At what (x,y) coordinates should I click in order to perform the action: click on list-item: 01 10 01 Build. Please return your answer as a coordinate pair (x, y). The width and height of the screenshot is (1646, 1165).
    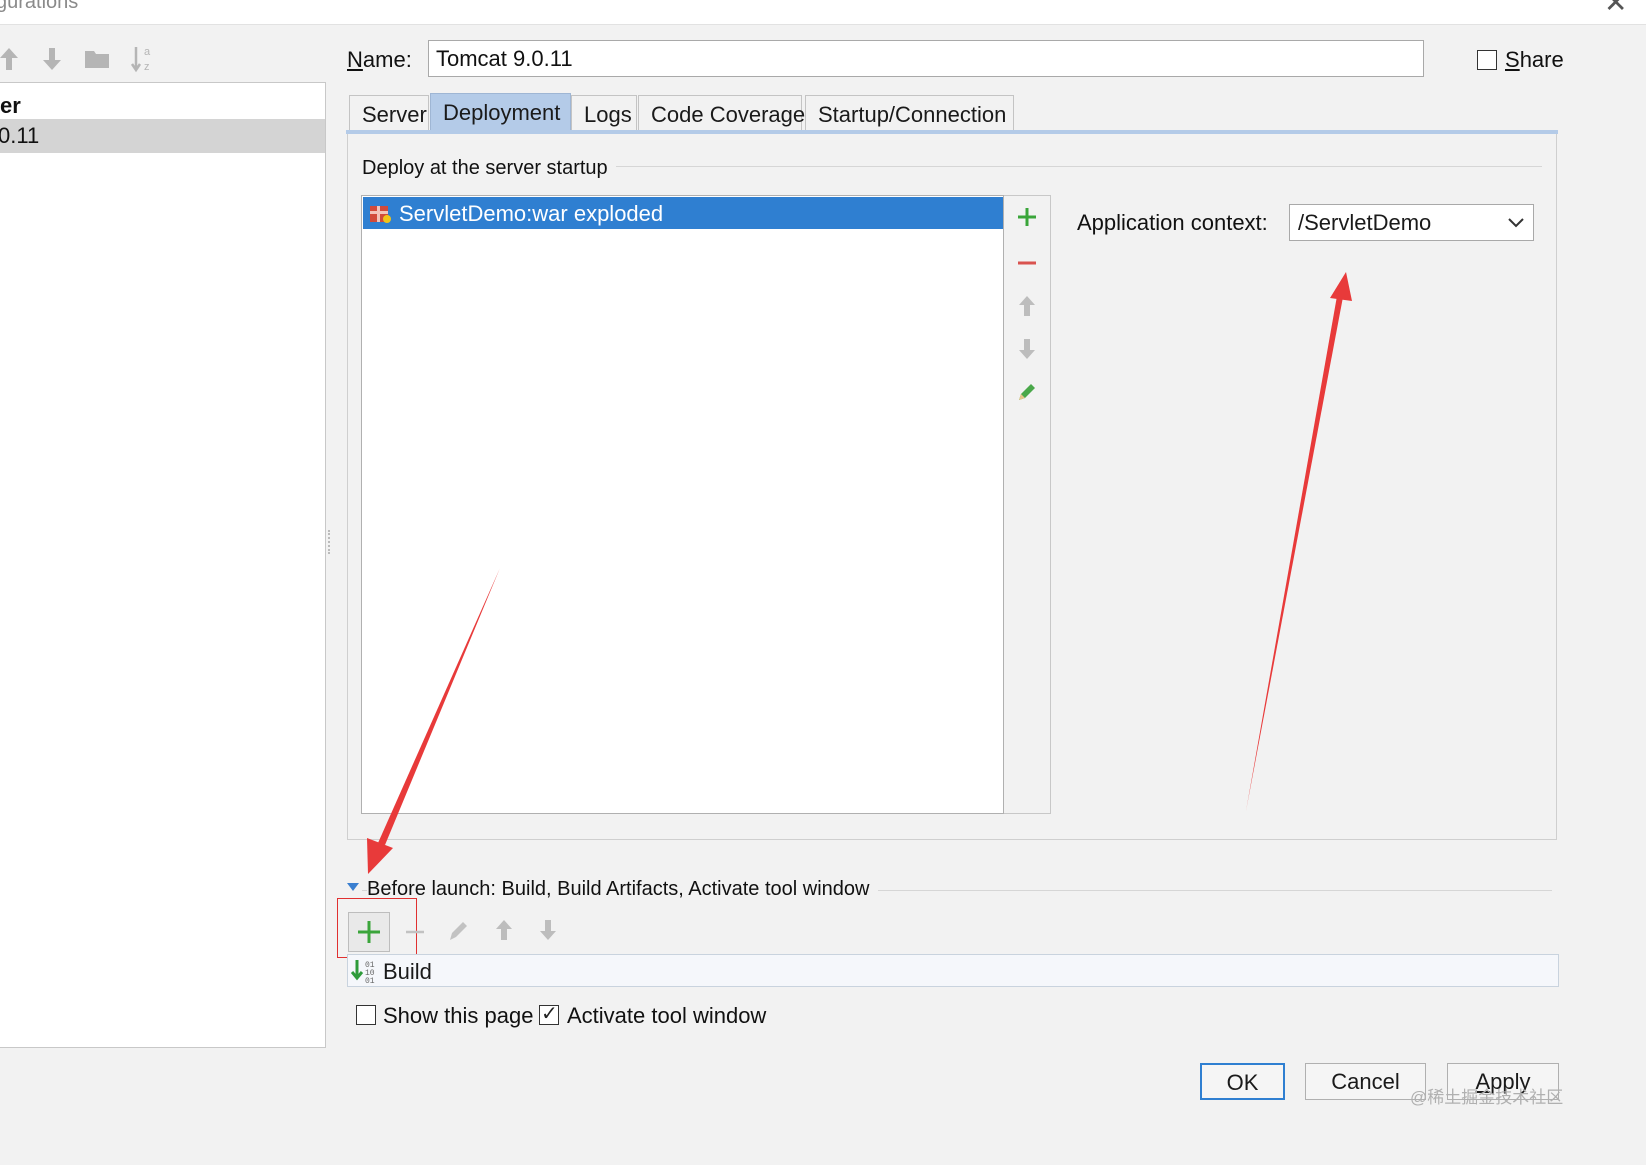
    Looking at the image, I should click on (953, 970).